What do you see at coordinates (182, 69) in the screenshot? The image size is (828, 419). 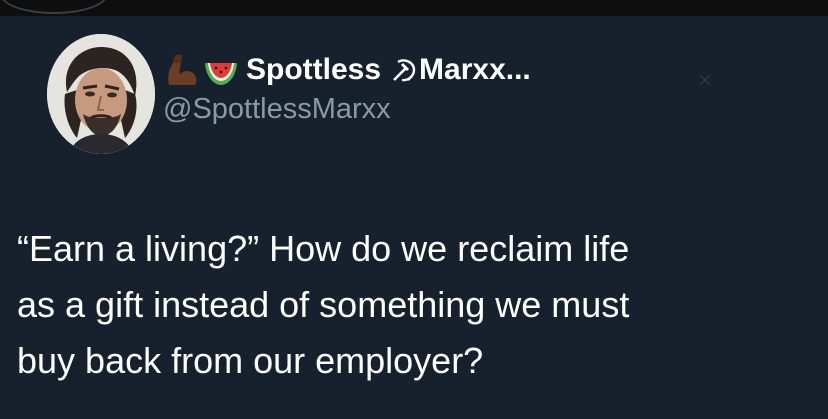 I see `flexed-biceps-icon` at bounding box center [182, 69].